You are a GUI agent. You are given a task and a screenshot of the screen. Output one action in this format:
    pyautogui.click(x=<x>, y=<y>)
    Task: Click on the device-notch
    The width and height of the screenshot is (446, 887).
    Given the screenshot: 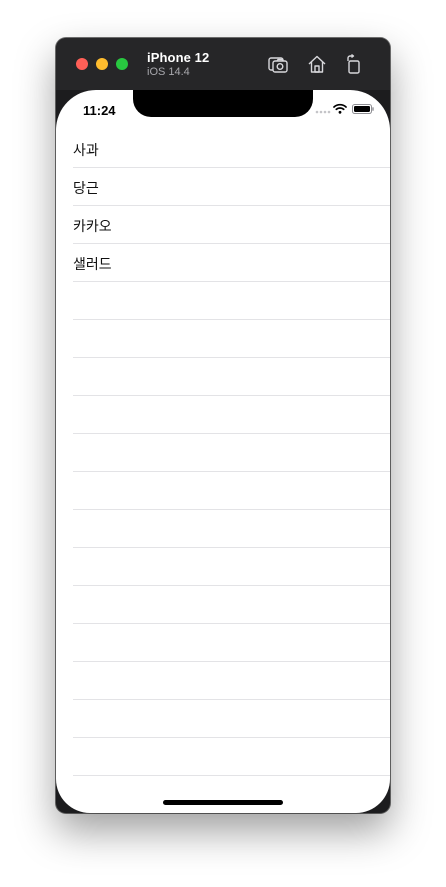 What is the action you would take?
    pyautogui.click(x=223, y=103)
    